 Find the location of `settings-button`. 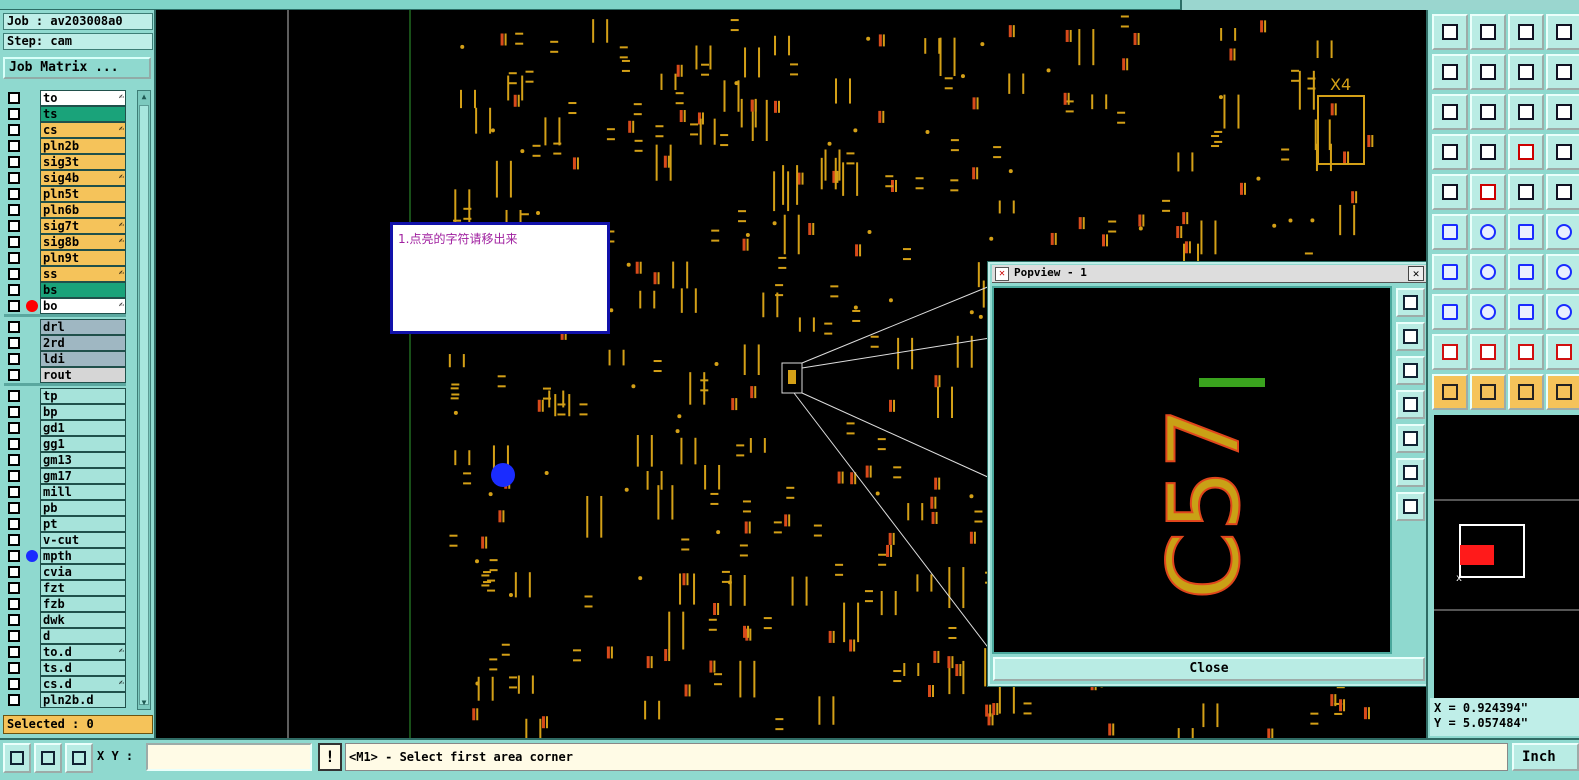

settings-button is located at coordinates (1450, 152).